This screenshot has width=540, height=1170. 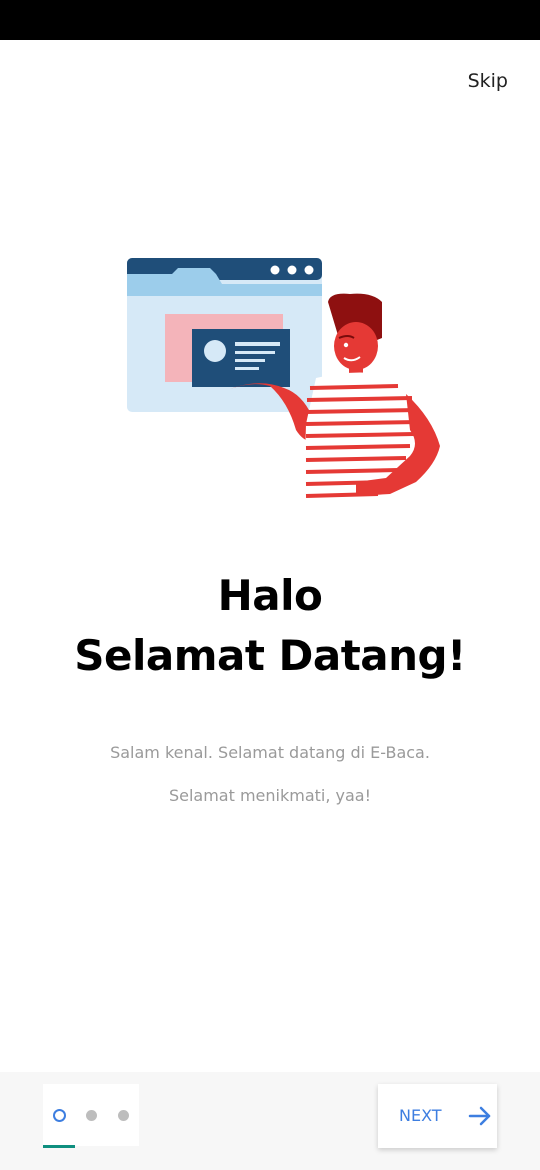 What do you see at coordinates (420, 1115) in the screenshot?
I see `next-label: NEXT` at bounding box center [420, 1115].